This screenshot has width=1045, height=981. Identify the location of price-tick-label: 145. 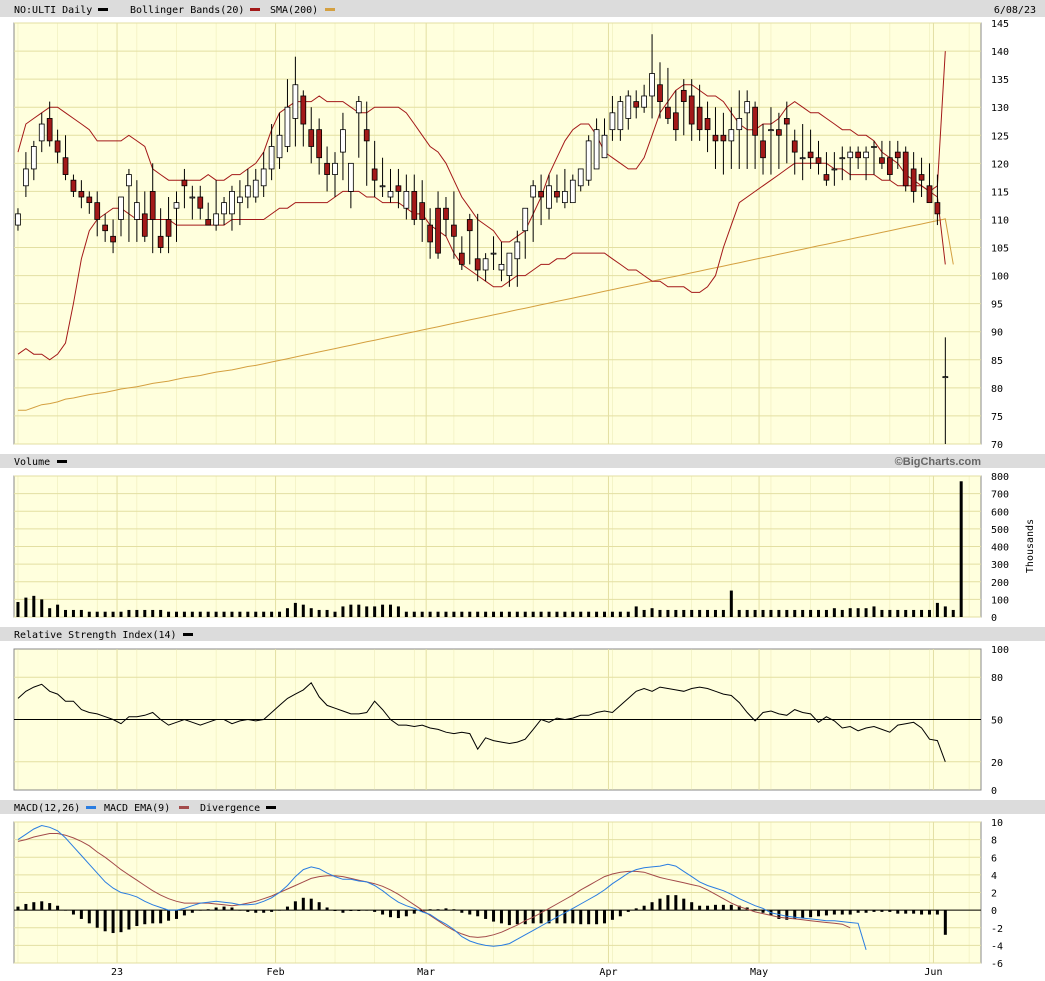
(1000, 24).